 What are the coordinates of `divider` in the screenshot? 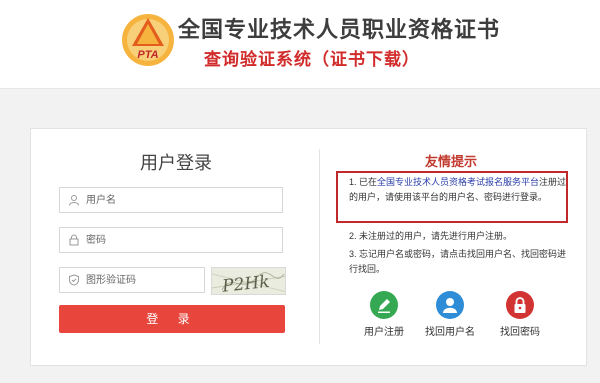 It's located at (319, 246).